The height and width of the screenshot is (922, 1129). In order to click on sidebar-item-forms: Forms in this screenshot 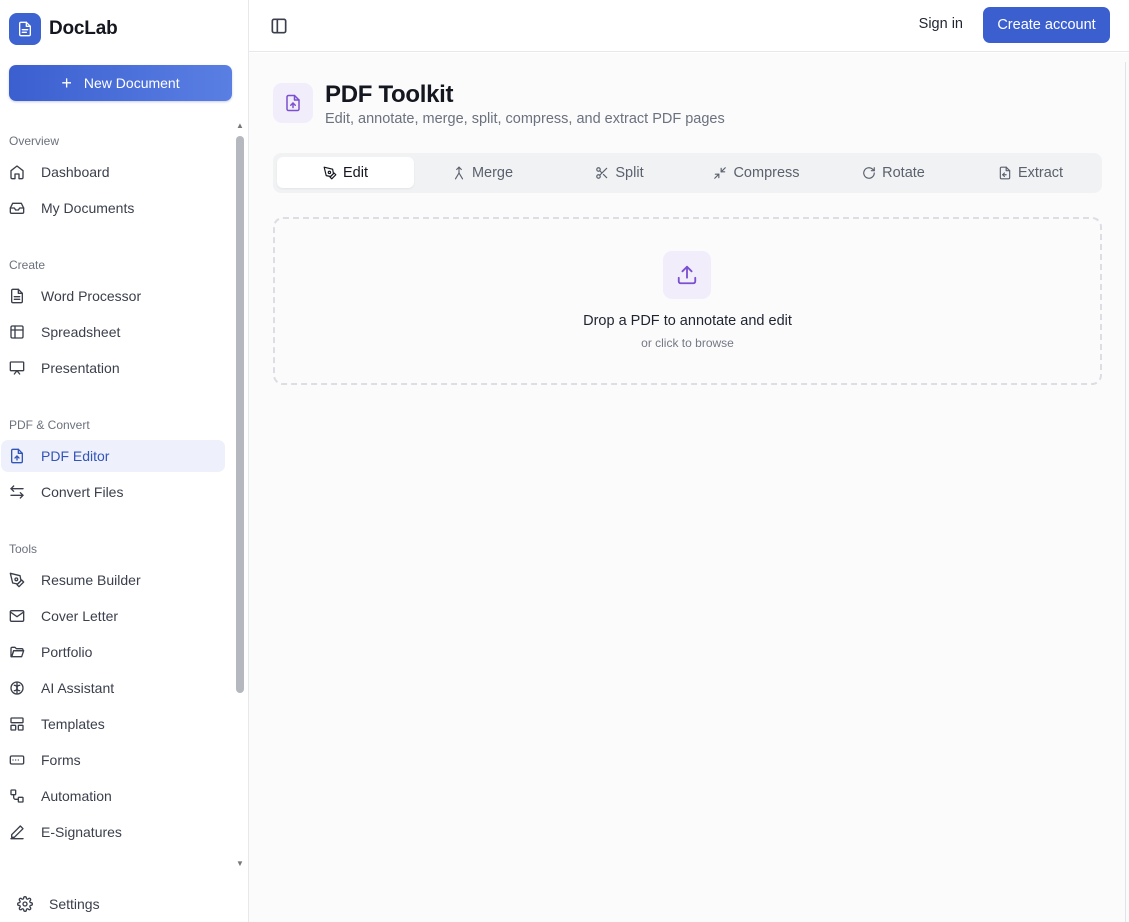, I will do `click(113, 760)`.